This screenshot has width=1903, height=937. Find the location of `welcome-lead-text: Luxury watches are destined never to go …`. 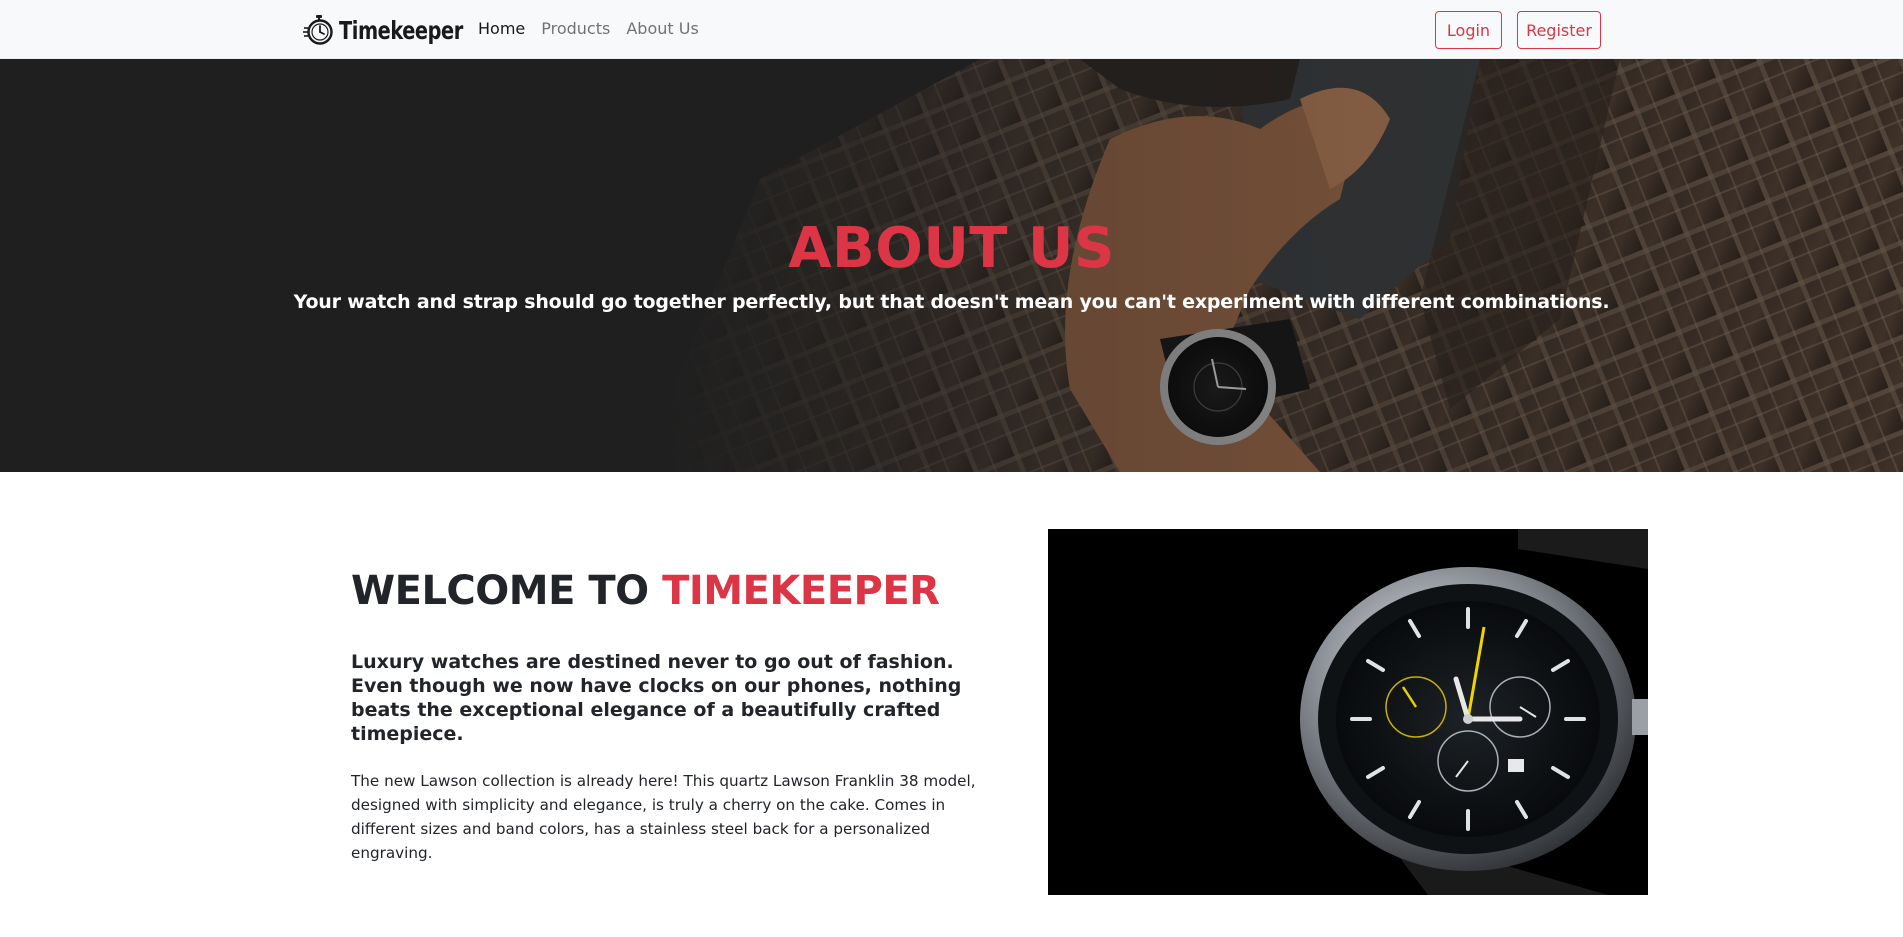

welcome-lead-text: Luxury watches are destined never to go … is located at coordinates (656, 698).